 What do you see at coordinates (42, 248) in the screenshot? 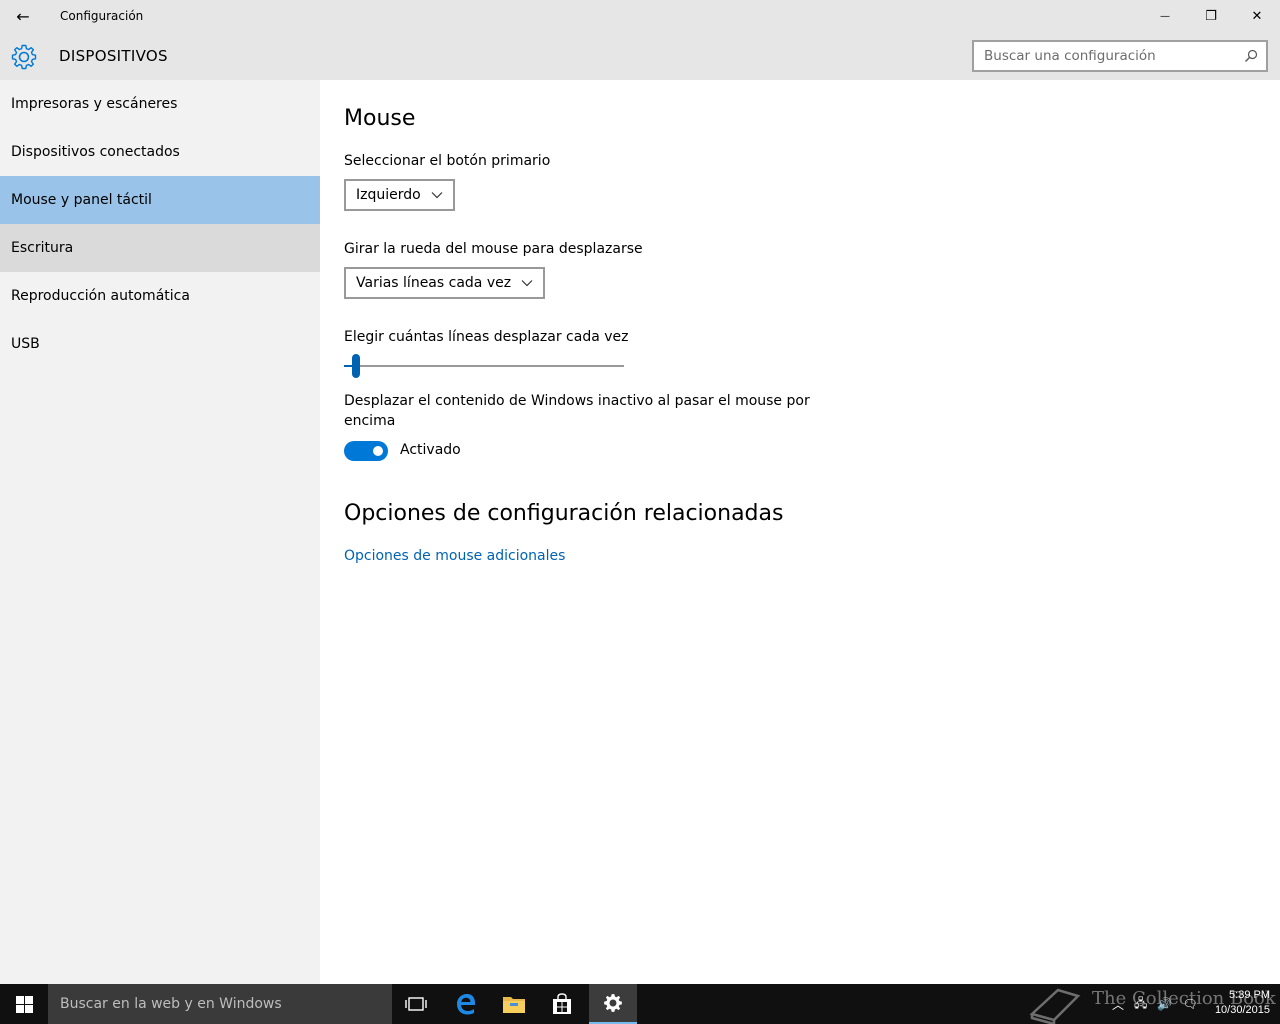
I see `sidebar-item-label: Escritura` at bounding box center [42, 248].